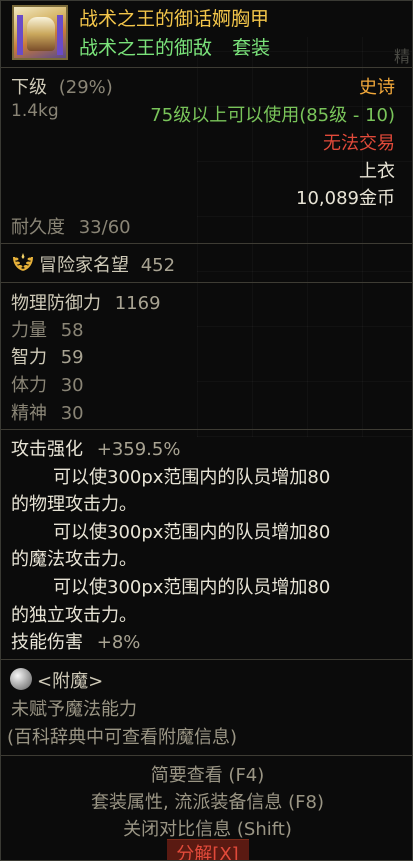 The image size is (413, 861). I want to click on trade-status: 无法交易, so click(359, 143).